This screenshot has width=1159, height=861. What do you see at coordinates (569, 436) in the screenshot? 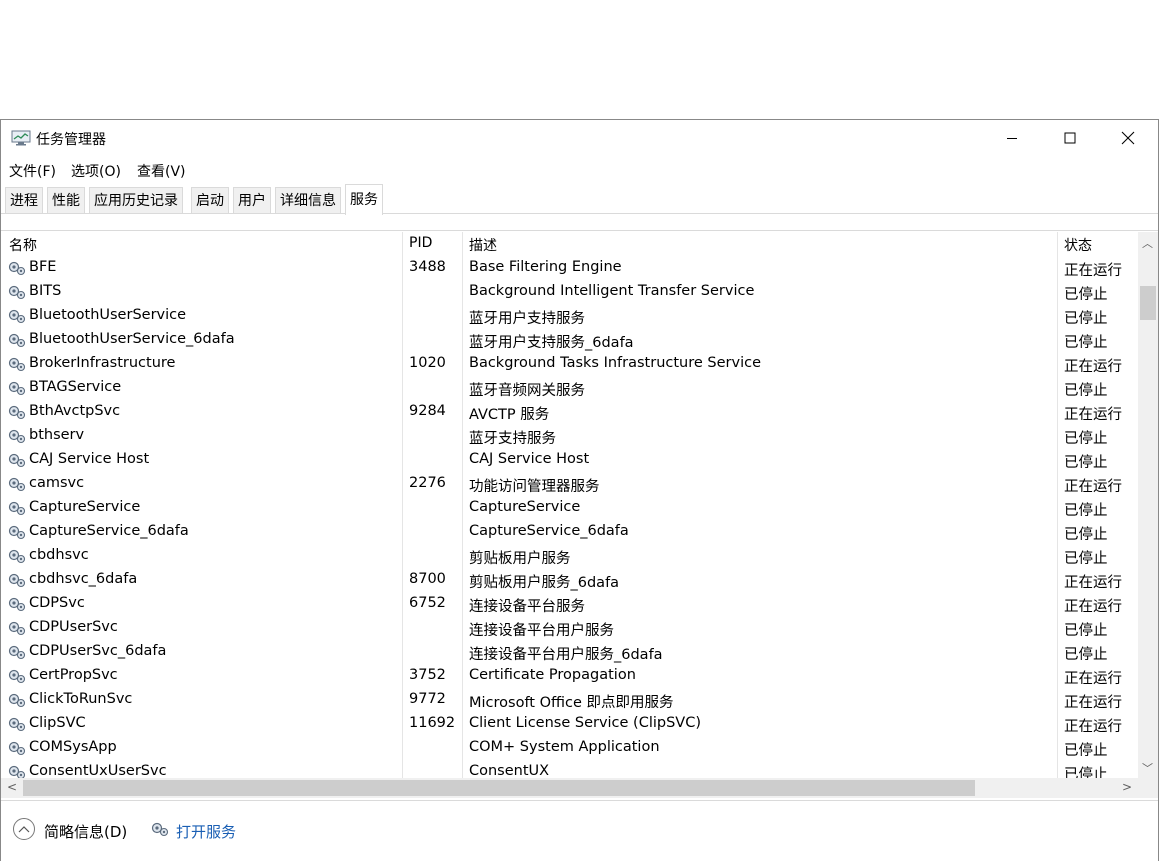
I see `table-row: bthserv 蓝牙支持服务 已停止` at bounding box center [569, 436].